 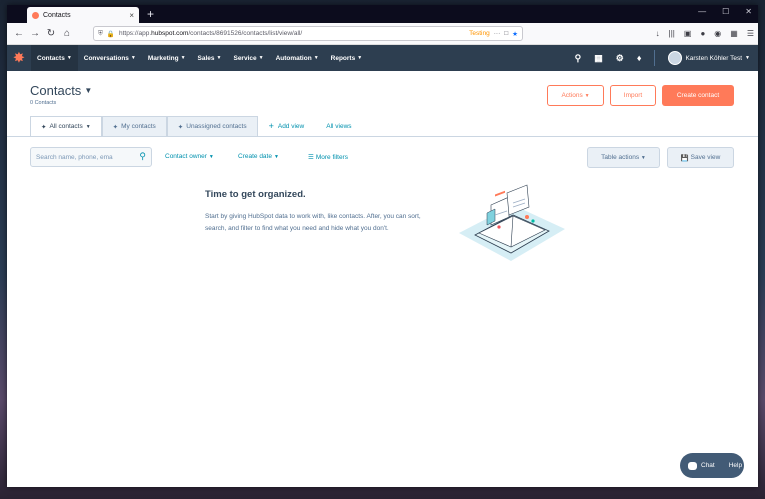 I want to click on plus-icon: +, so click(x=271, y=126).